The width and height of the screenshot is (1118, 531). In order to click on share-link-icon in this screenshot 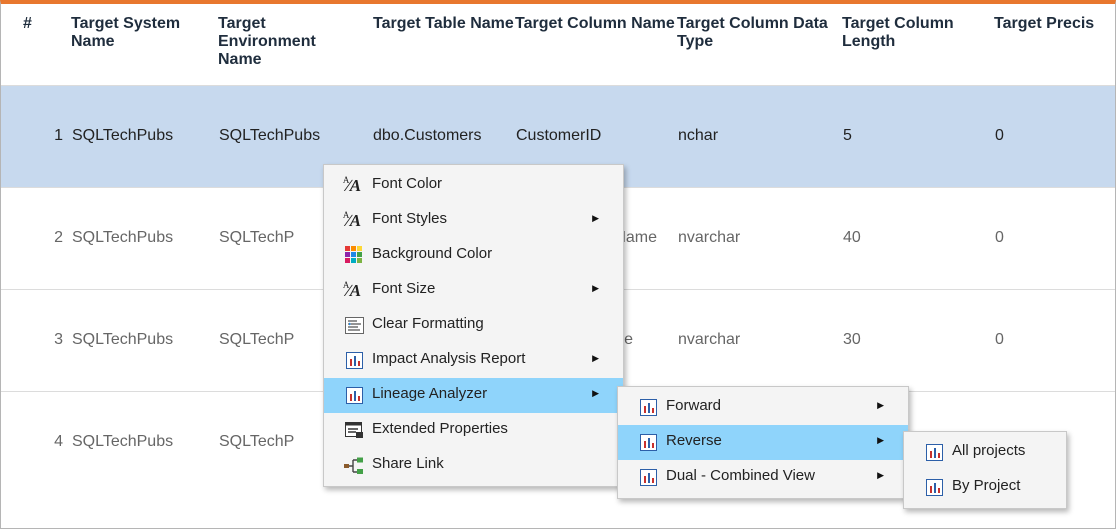, I will do `click(354, 465)`.